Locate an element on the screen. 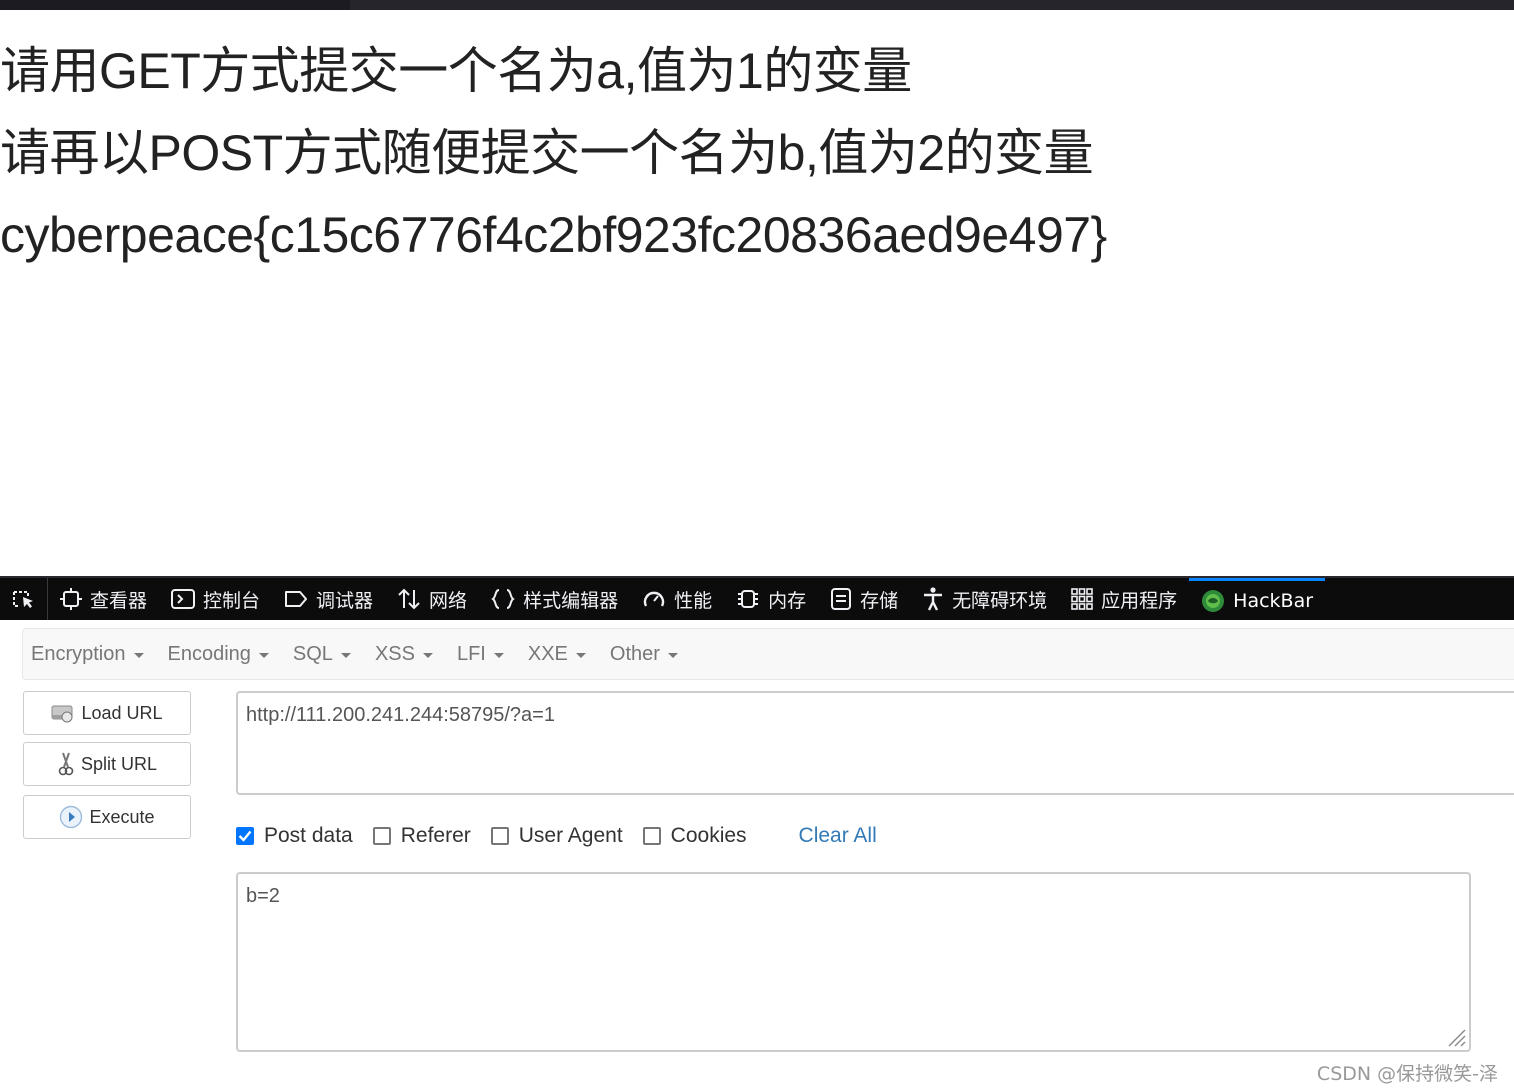 This screenshot has height=1092, width=1514. split-url-label: Split URL is located at coordinates (119, 763).